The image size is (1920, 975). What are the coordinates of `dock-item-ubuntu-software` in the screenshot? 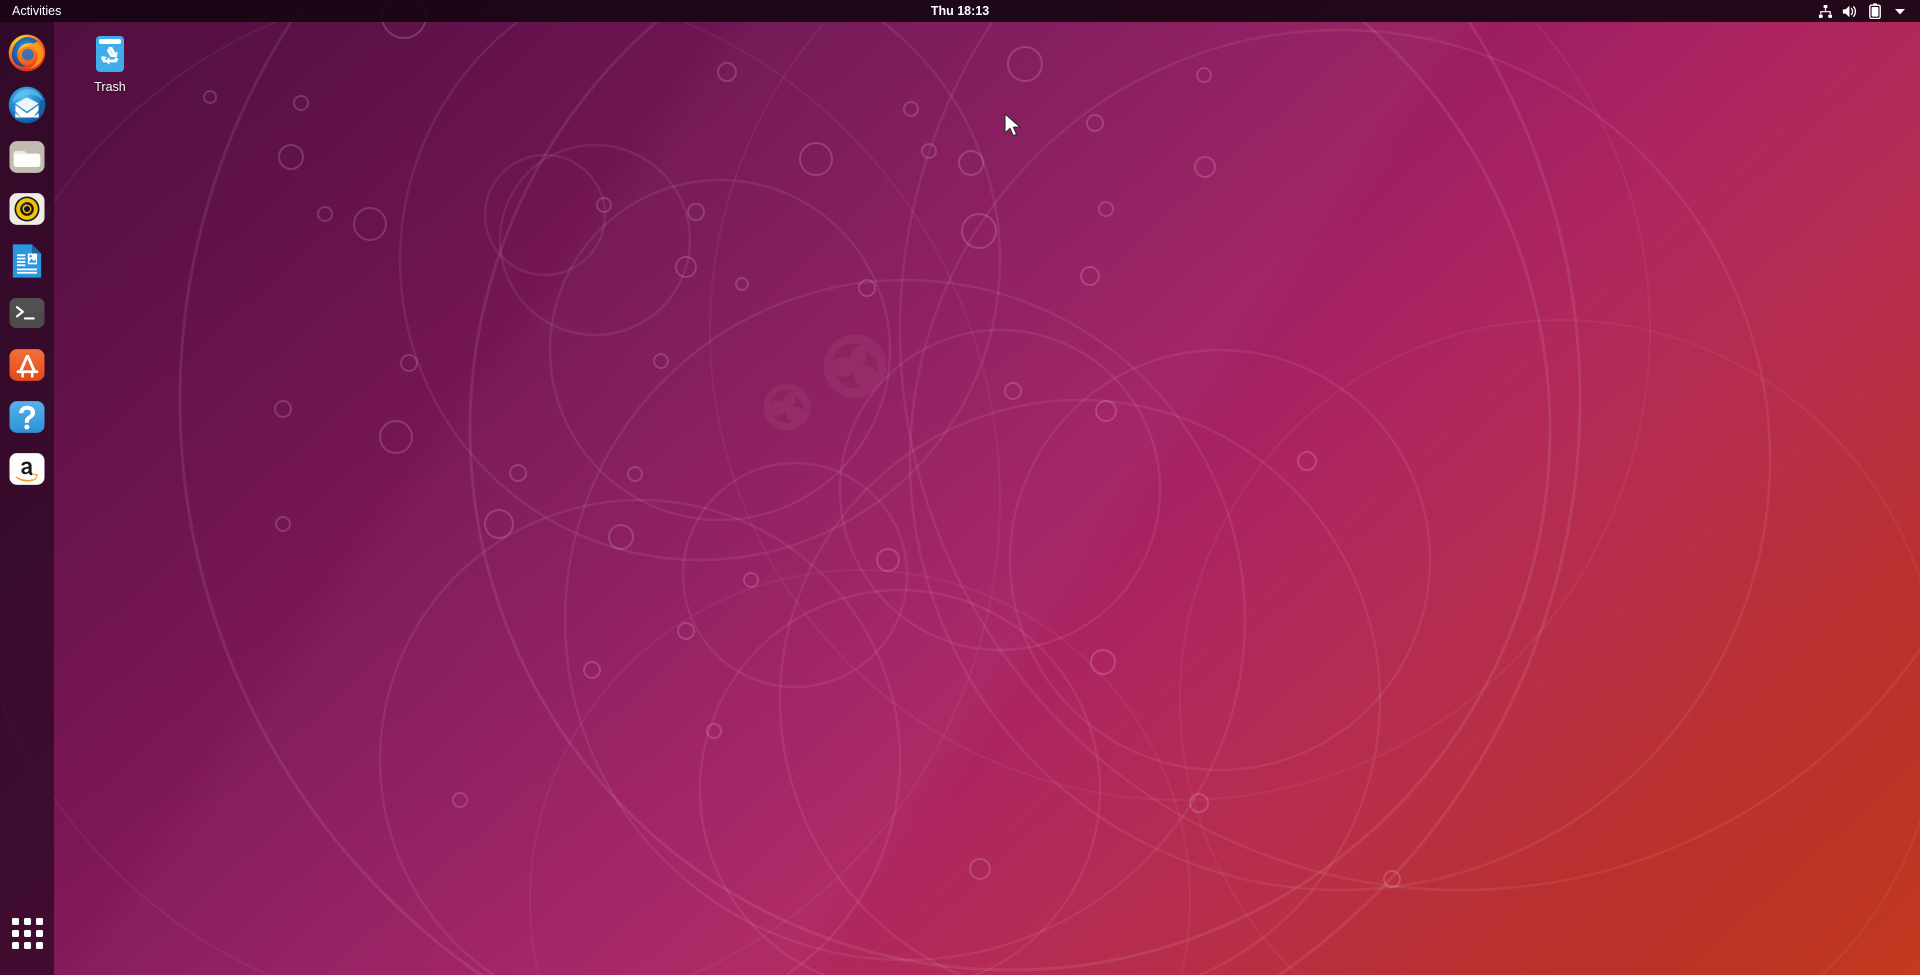 It's located at (27, 365).